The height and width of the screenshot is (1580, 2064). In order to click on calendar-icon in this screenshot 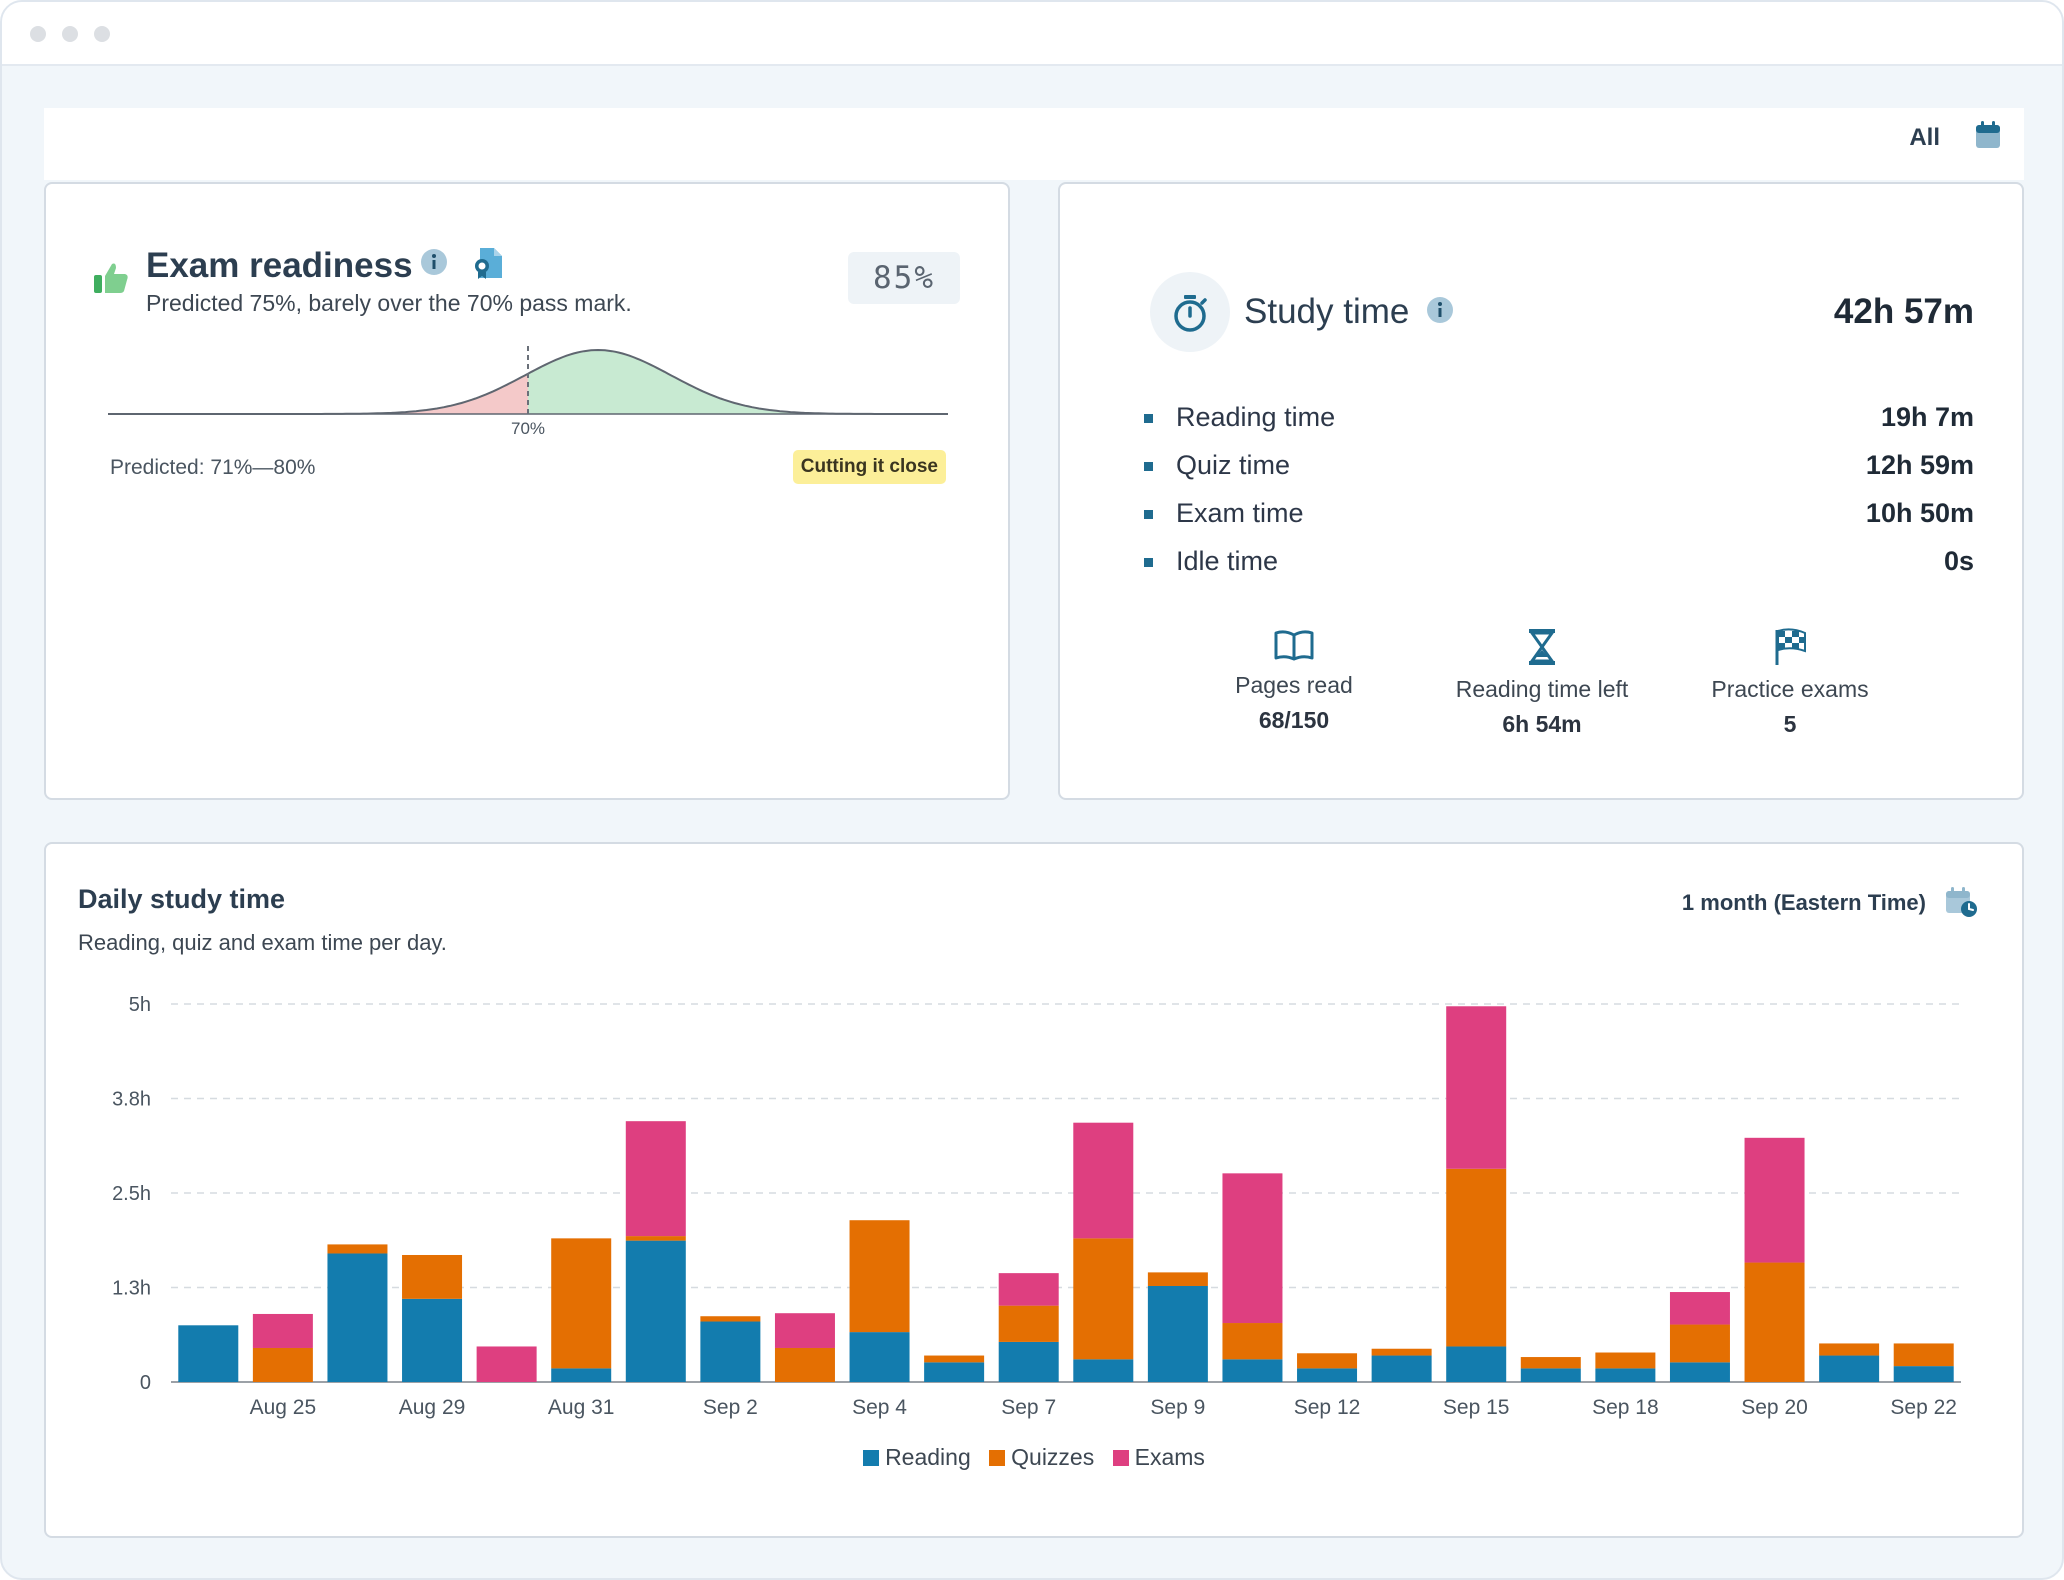, I will do `click(1988, 135)`.